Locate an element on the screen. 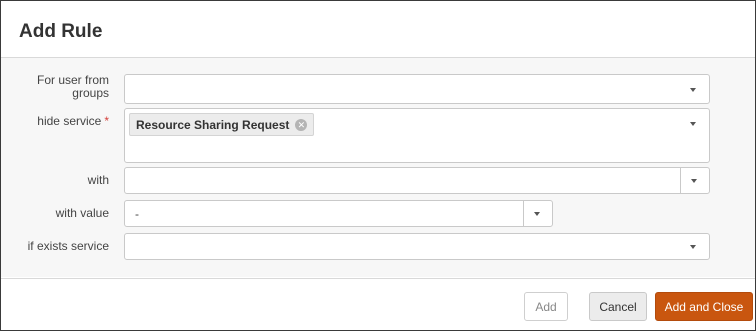 This screenshot has width=756, height=331. user-groups-label: For user from groups is located at coordinates (72, 86).